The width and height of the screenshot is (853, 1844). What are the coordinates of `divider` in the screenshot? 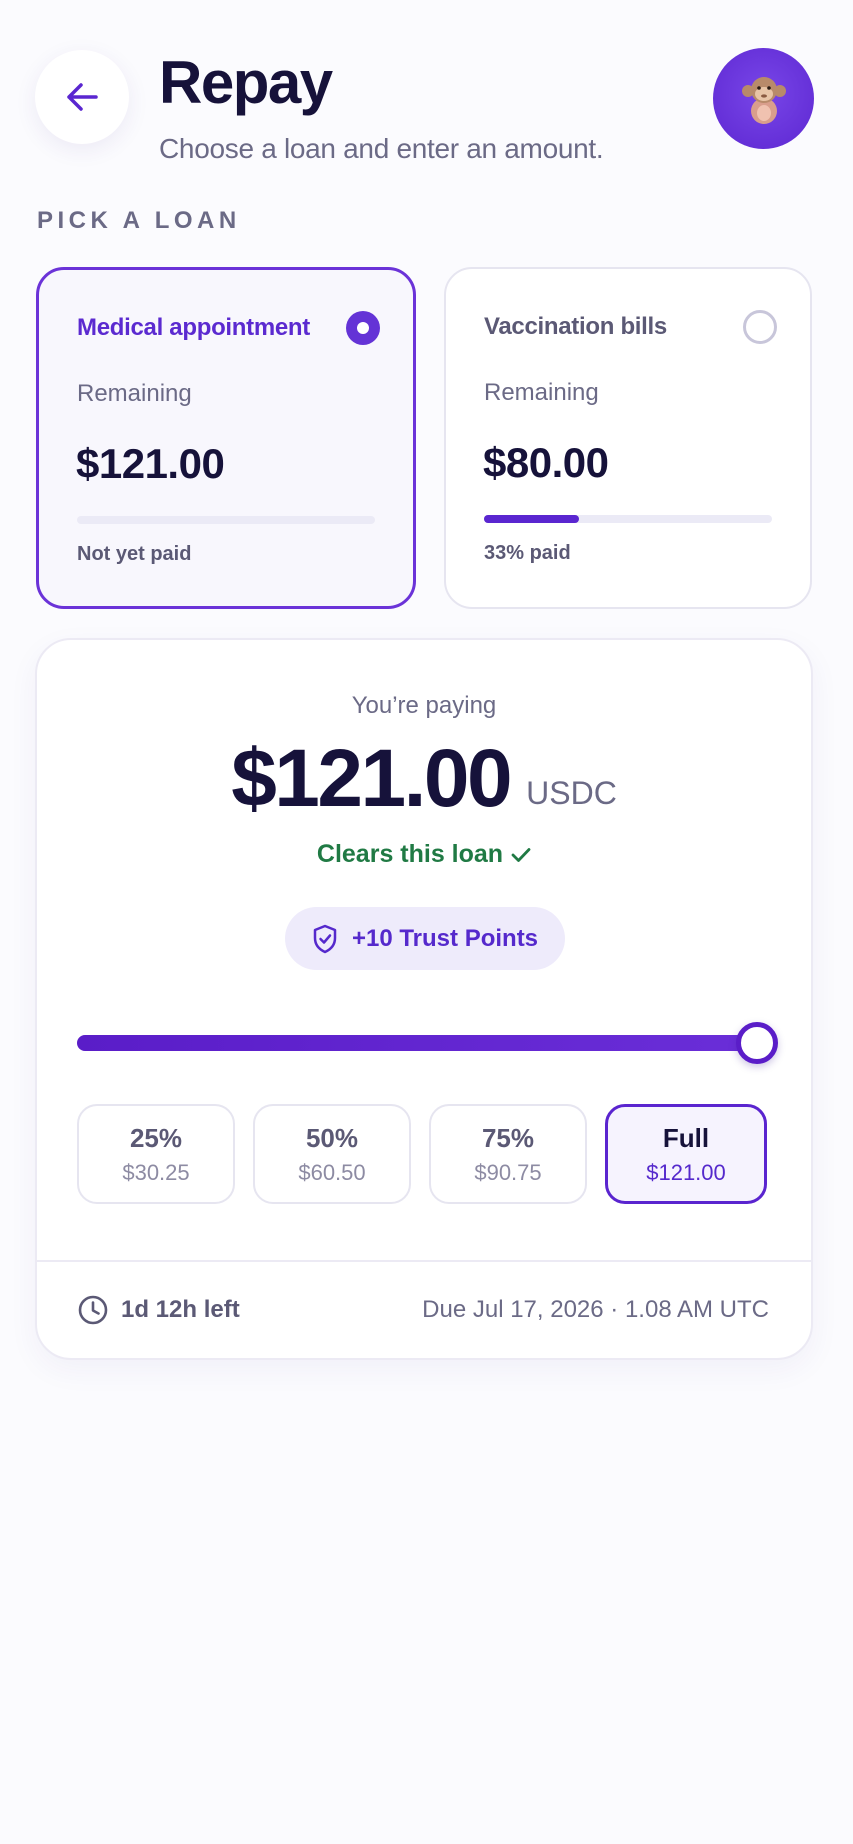 It's located at (424, 1261).